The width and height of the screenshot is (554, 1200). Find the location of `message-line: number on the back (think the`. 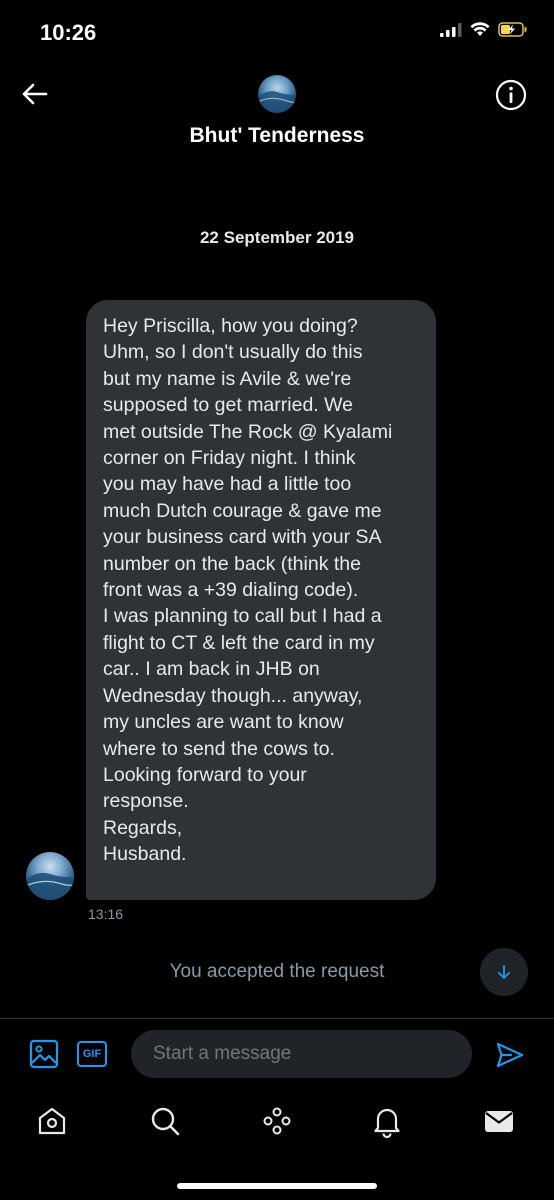

message-line: number on the back (think the is located at coordinates (232, 563).